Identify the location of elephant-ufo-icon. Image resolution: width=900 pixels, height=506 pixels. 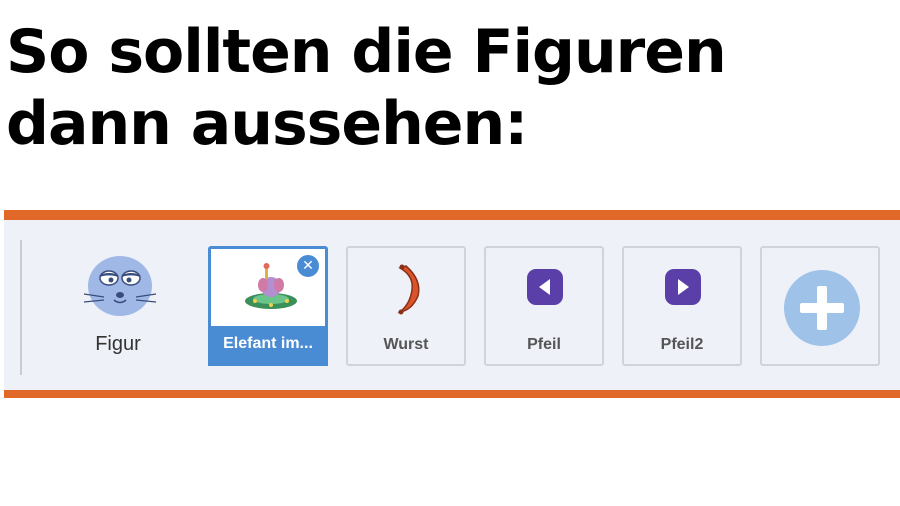
(271, 286).